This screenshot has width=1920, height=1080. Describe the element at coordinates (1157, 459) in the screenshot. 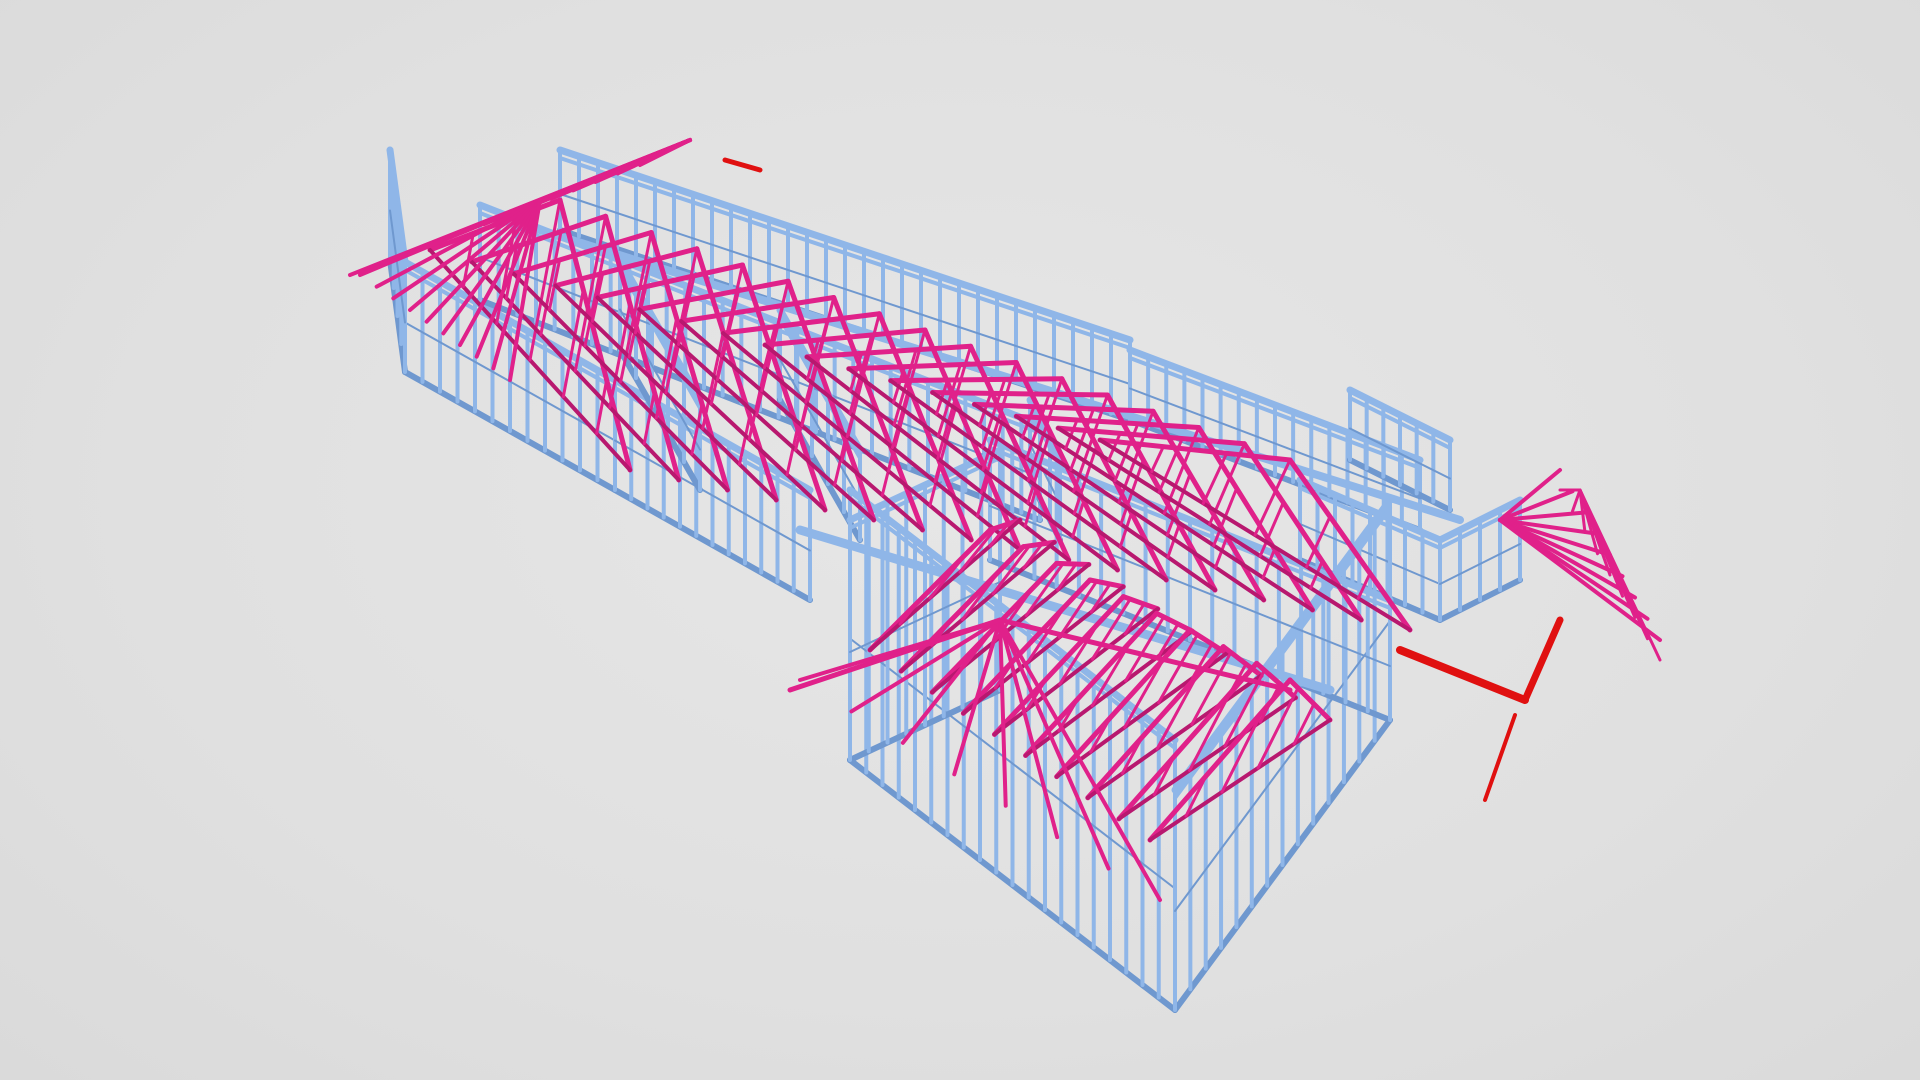

I see `web-member` at that location.